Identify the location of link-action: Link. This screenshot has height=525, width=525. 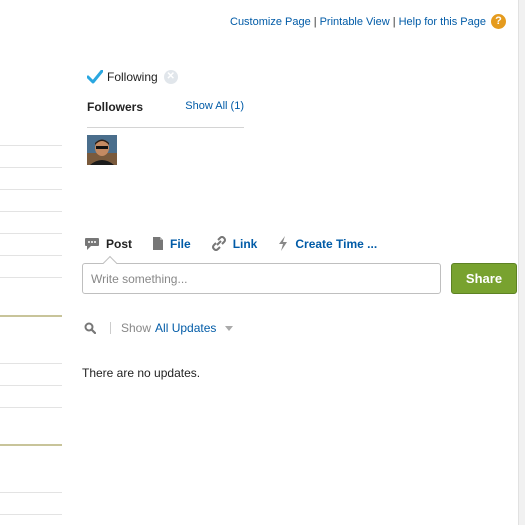
(234, 243).